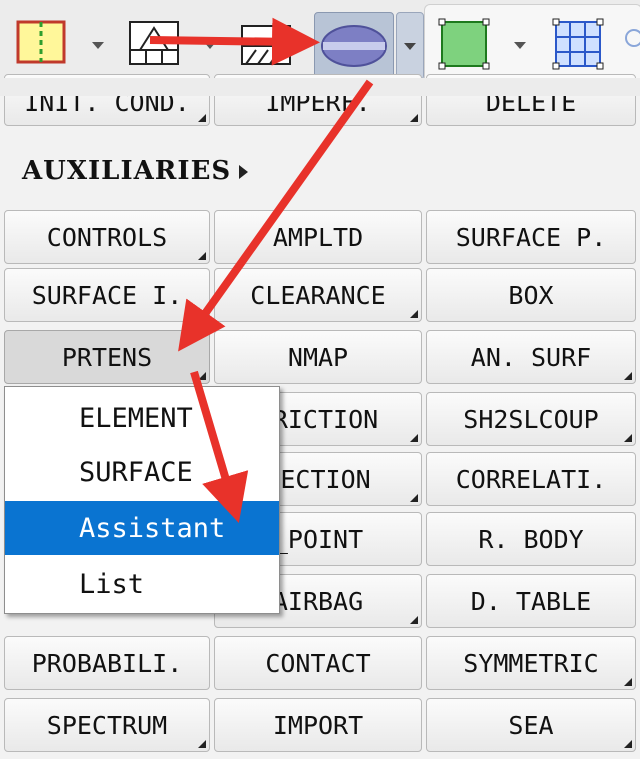 The height and width of the screenshot is (759, 640). I want to click on section-title-auxiliaries: AUXILIARIES, so click(135, 171).